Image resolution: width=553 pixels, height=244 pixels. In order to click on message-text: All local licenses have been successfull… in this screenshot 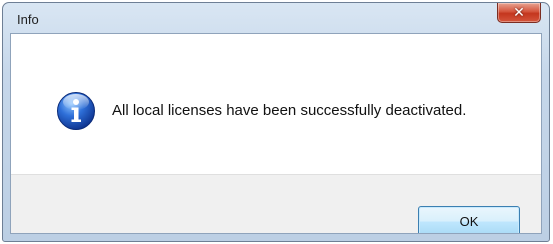, I will do `click(289, 110)`.